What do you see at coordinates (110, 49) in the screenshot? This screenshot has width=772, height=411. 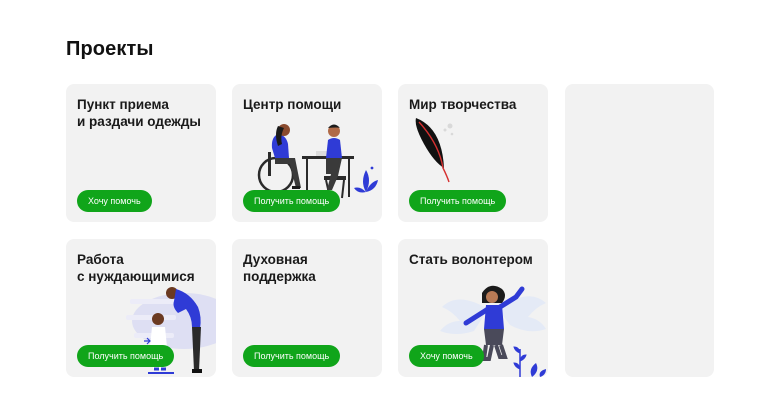 I see `page-title: Проекты` at bounding box center [110, 49].